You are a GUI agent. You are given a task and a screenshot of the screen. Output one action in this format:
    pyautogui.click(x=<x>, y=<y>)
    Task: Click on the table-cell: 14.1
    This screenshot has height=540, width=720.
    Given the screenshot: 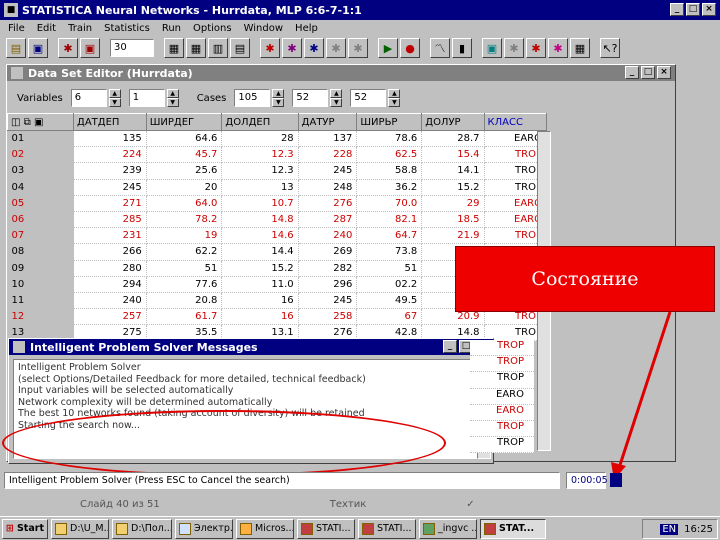 What is the action you would take?
    pyautogui.click(x=453, y=171)
    